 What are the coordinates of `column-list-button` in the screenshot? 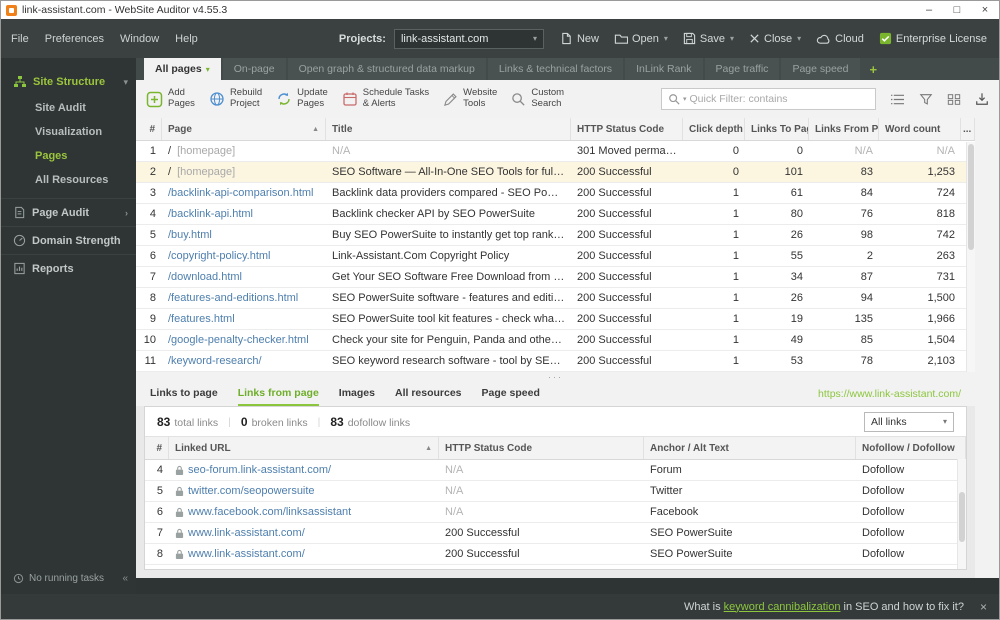 It's located at (897, 99).